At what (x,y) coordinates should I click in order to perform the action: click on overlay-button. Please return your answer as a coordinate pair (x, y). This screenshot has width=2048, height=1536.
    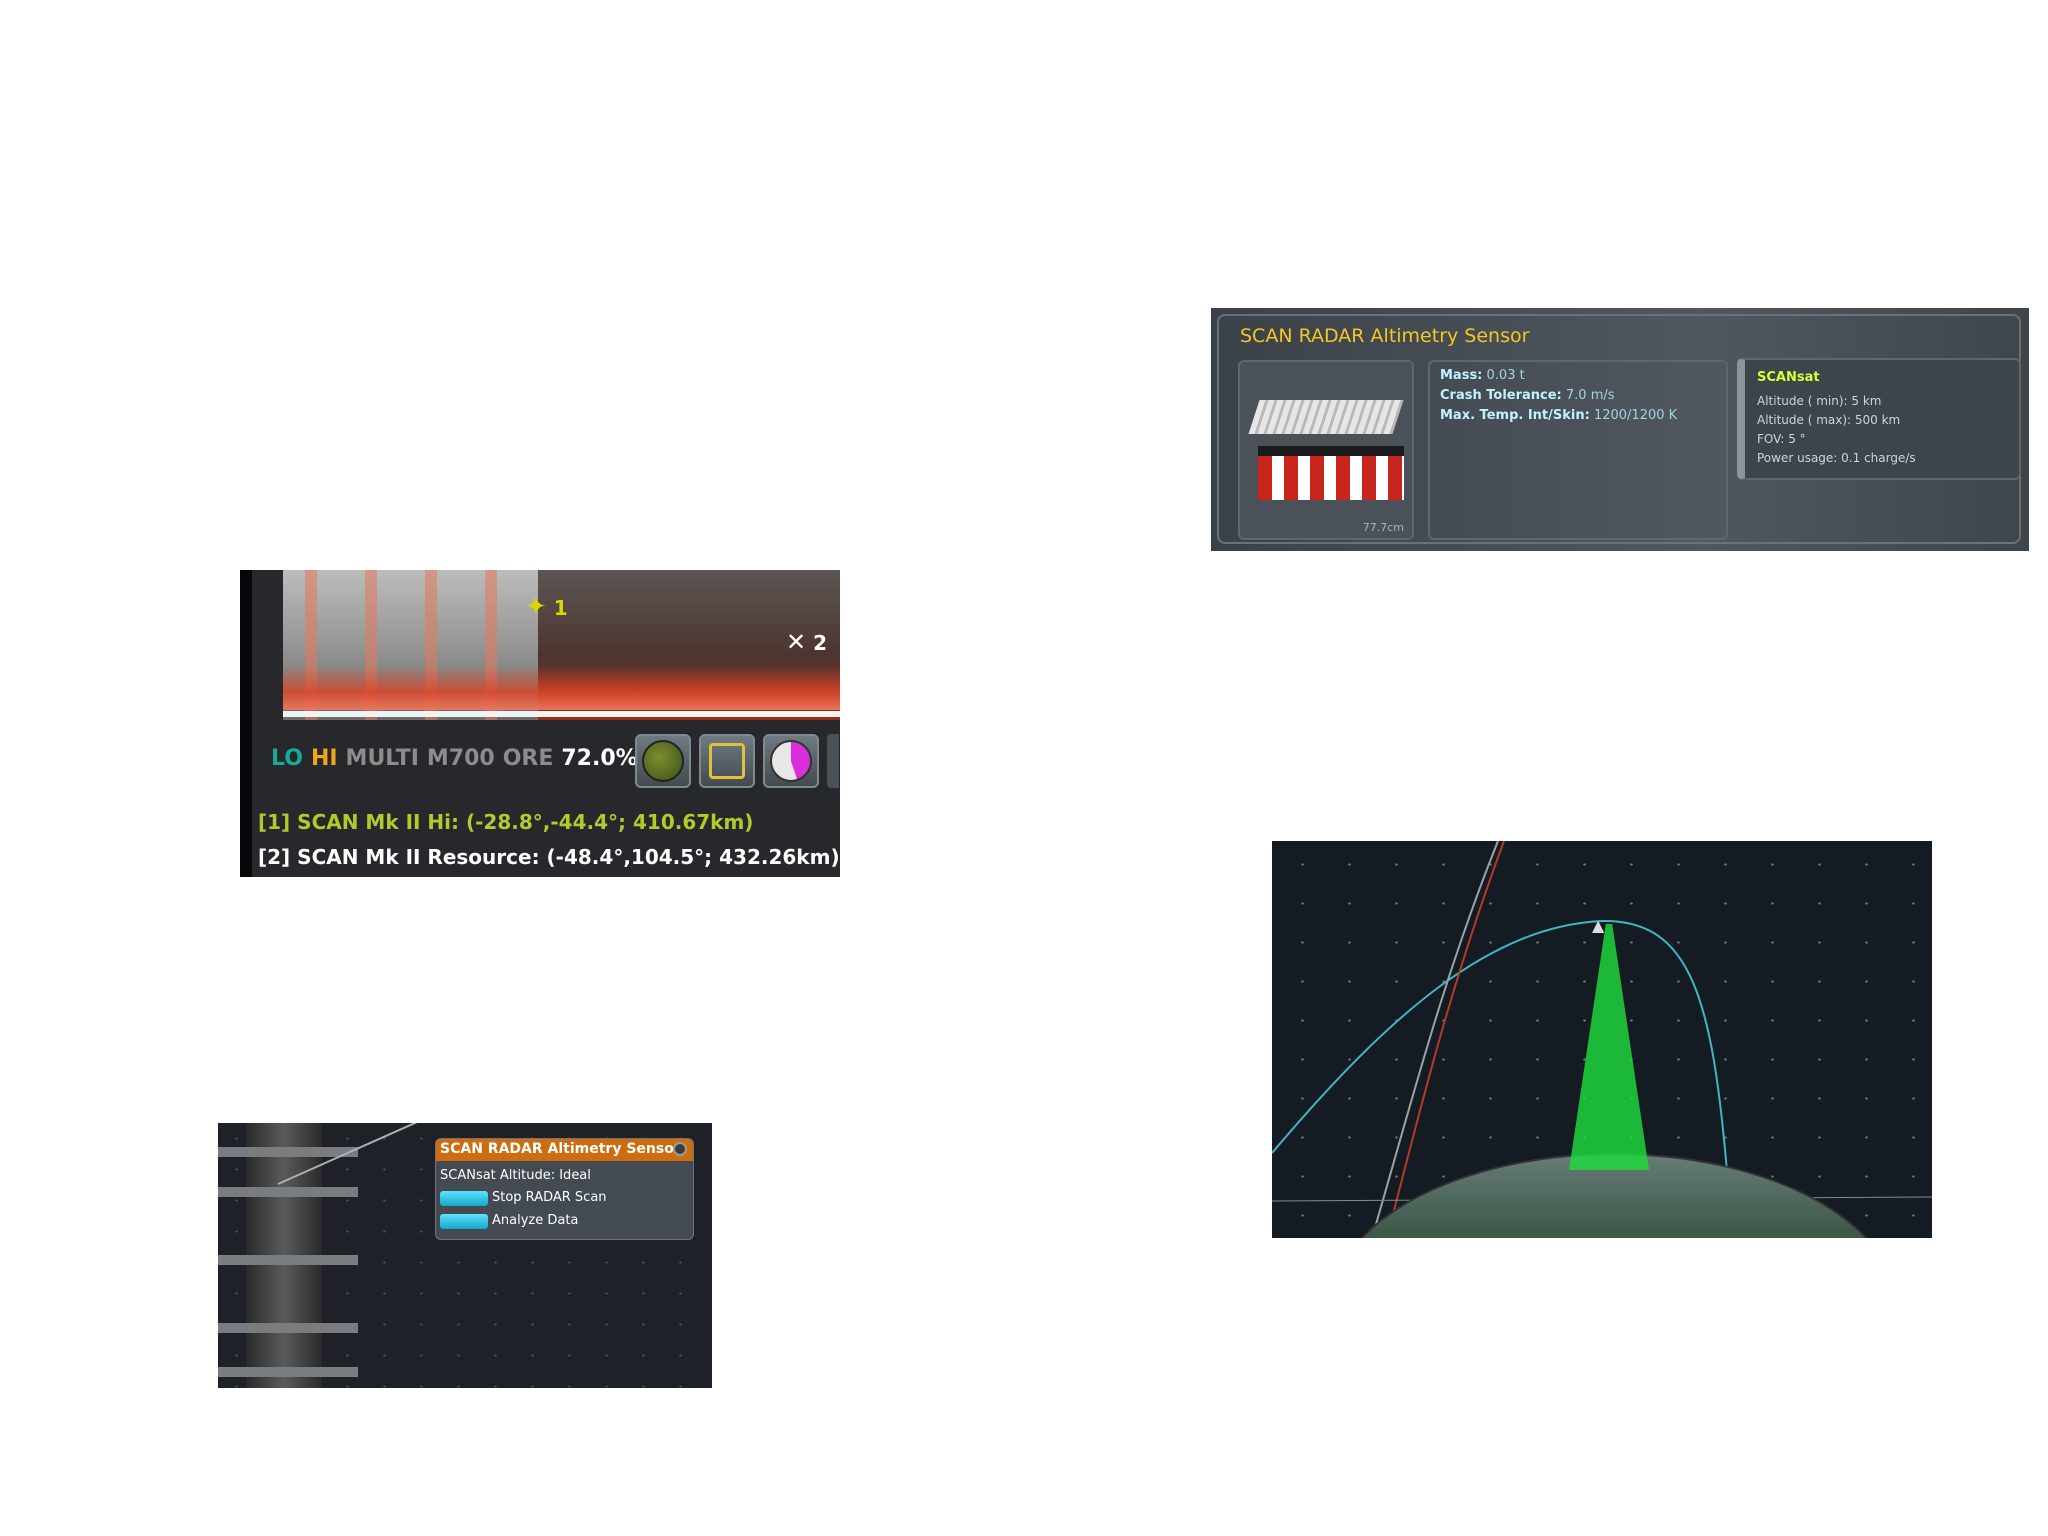
    Looking at the image, I should click on (791, 761).